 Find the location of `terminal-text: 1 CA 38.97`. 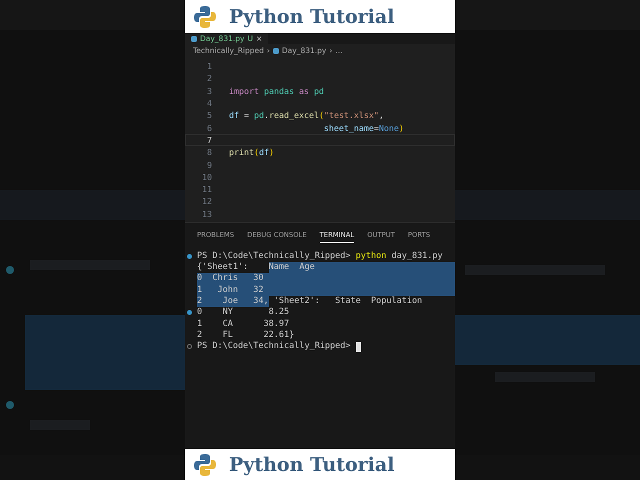

terminal-text: 1 CA 38.97 is located at coordinates (243, 324).